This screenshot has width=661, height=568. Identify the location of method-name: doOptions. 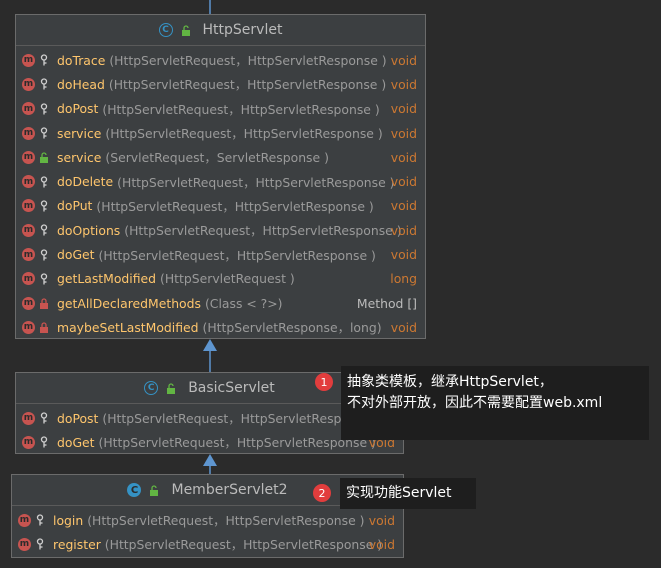
(89, 230).